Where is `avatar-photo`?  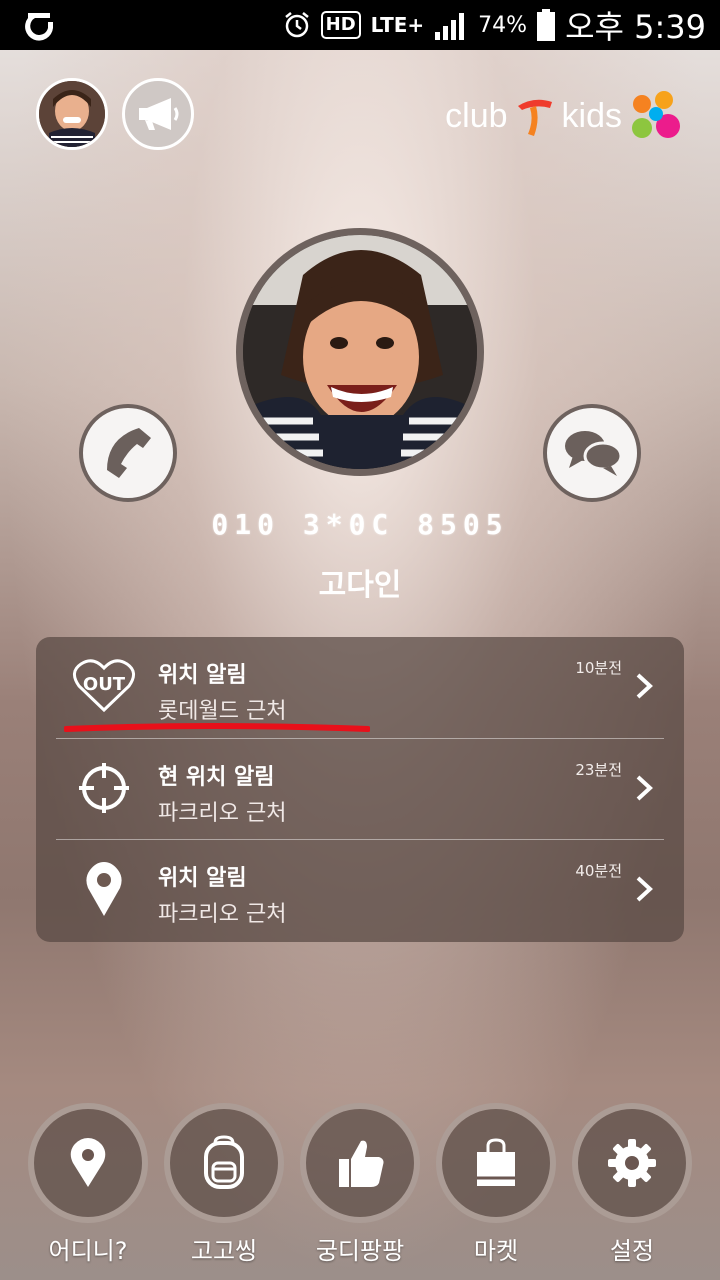 avatar-photo is located at coordinates (72, 114).